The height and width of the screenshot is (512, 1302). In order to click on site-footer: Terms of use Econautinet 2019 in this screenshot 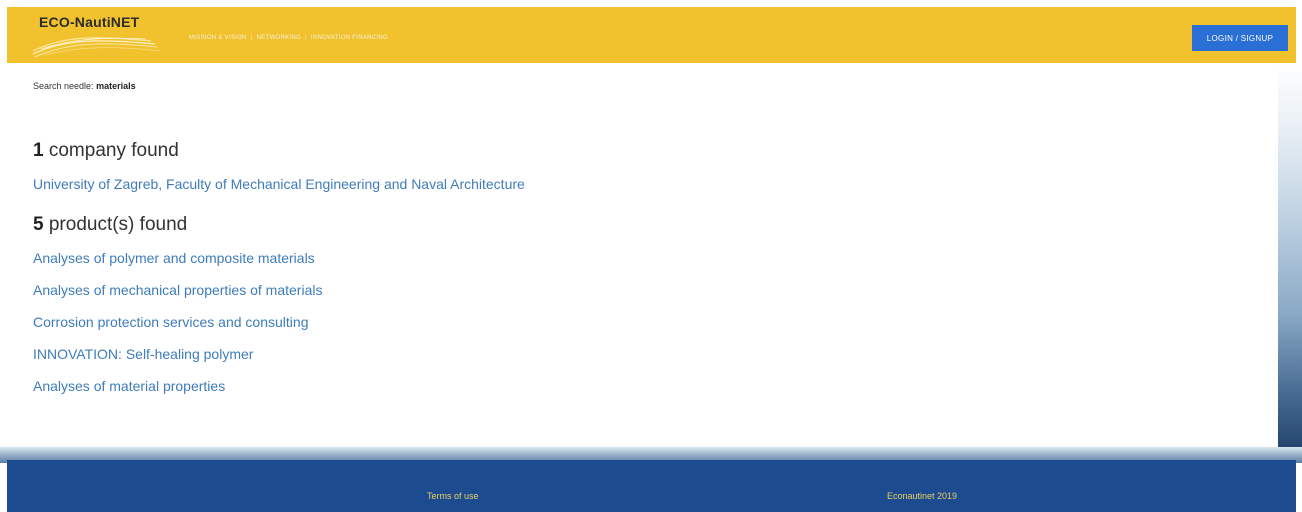, I will do `click(651, 486)`.